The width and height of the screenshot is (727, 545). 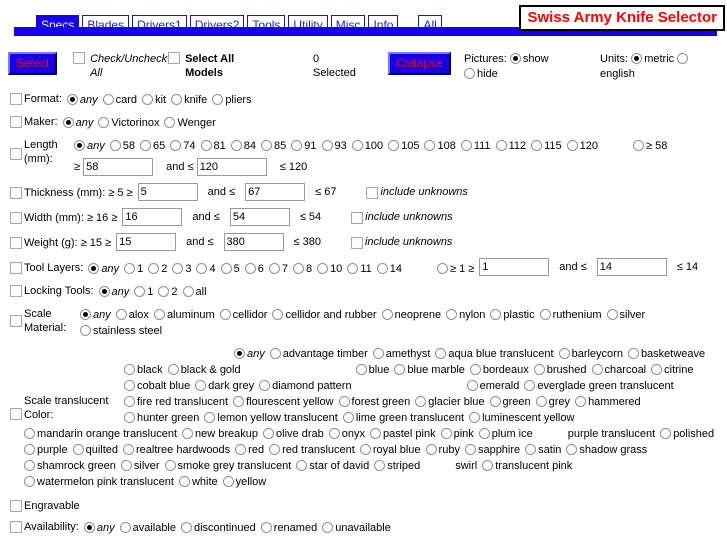 I want to click on availability-radio-renamed, so click(x=266, y=527).